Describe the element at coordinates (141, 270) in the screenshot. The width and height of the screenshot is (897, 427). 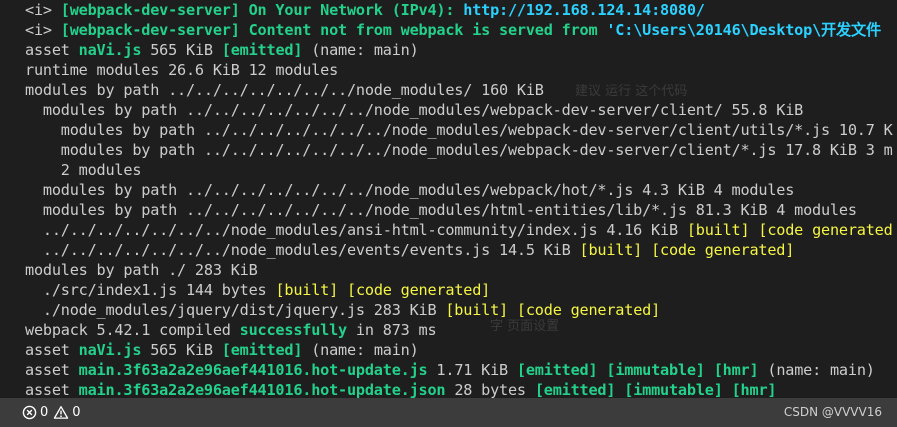
I see `terminal-text-segment: modules by path ./ 283 KiB` at that location.